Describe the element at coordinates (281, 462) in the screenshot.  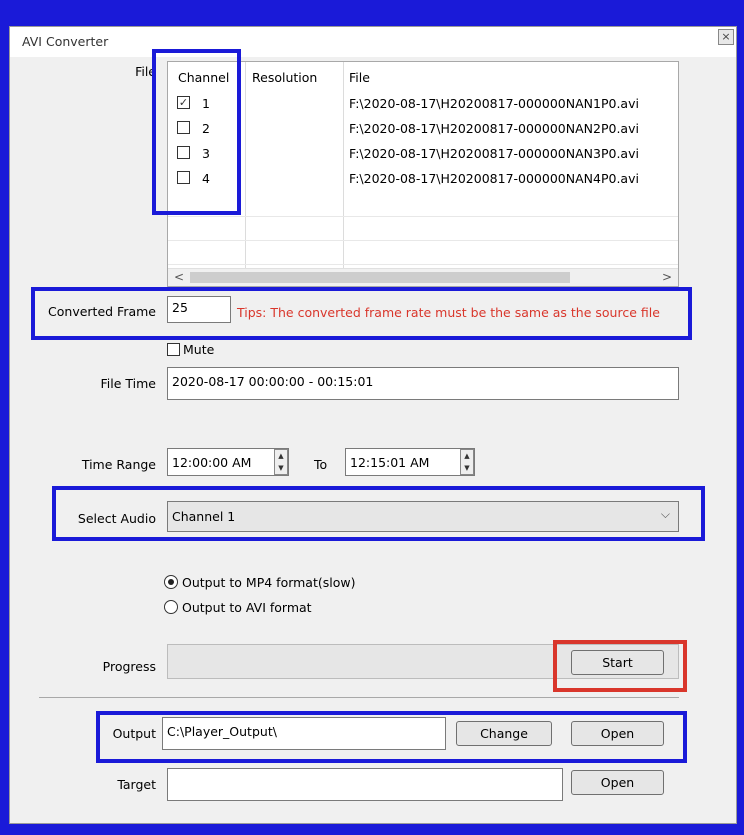
I see `time-from-spinner-icon: ▲ ▼` at that location.